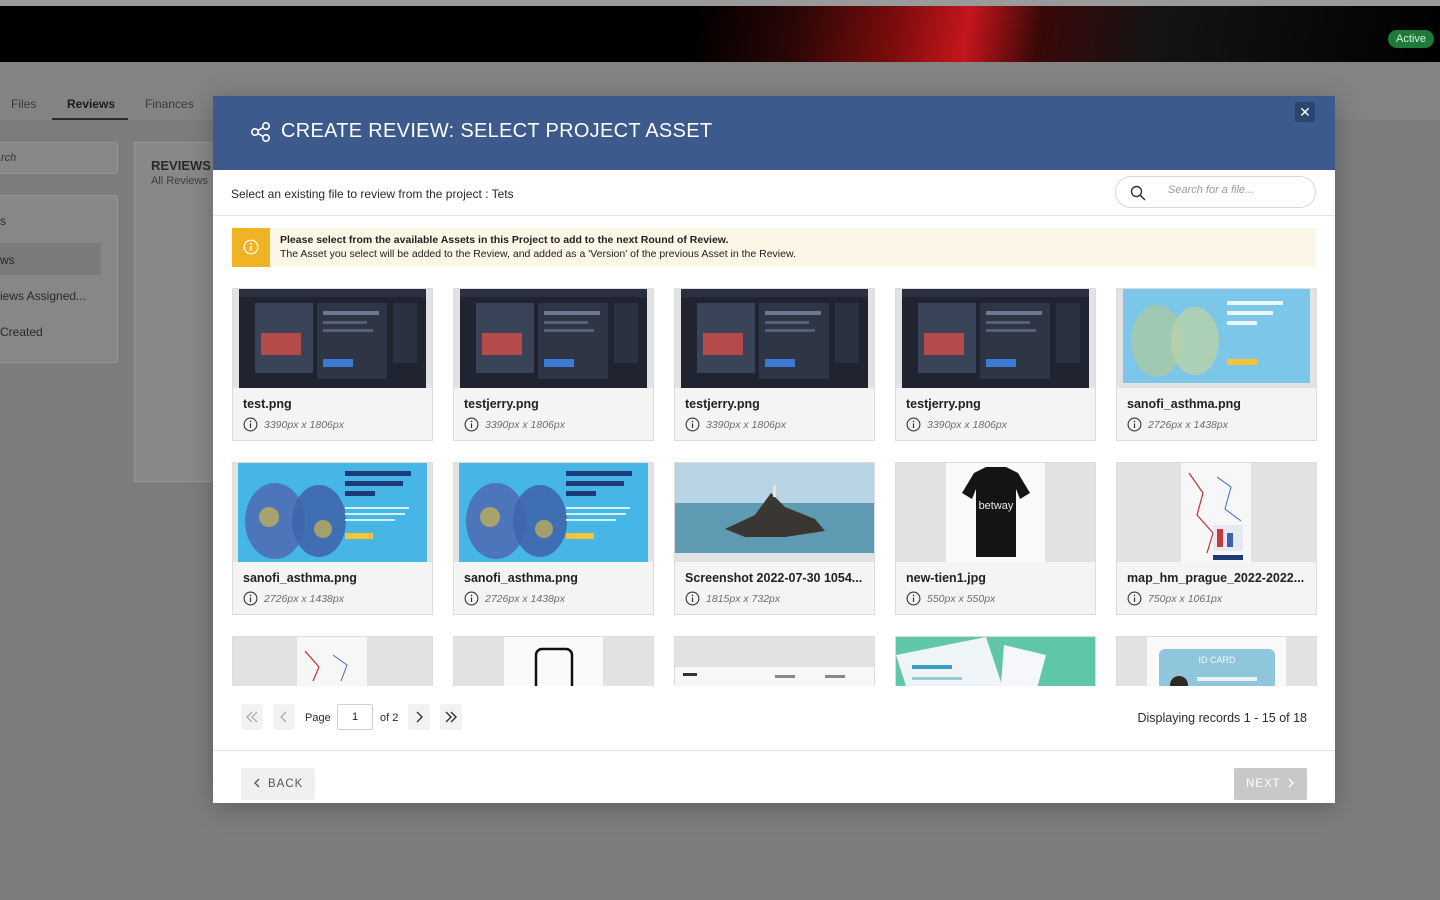 The height and width of the screenshot is (900, 1440). What do you see at coordinates (1138, 193) in the screenshot?
I see `search-icon` at bounding box center [1138, 193].